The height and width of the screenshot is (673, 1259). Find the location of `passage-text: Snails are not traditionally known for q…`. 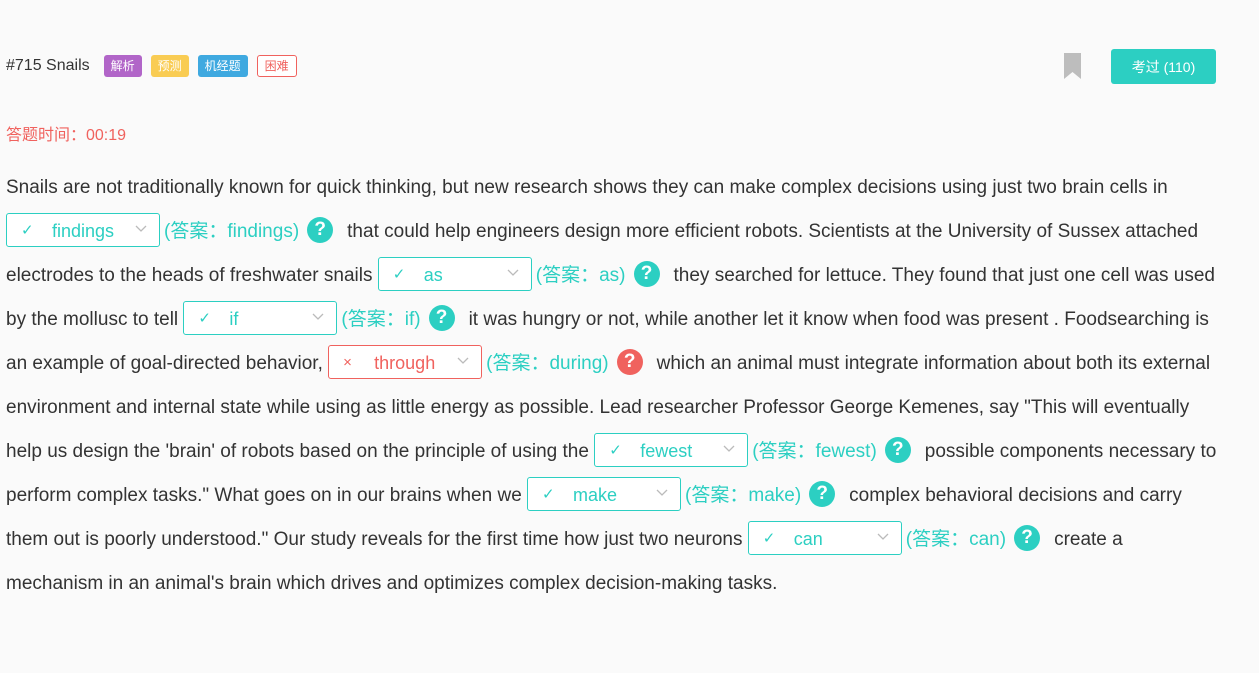

passage-text: Snails are not traditionally known for q… is located at coordinates (587, 187).